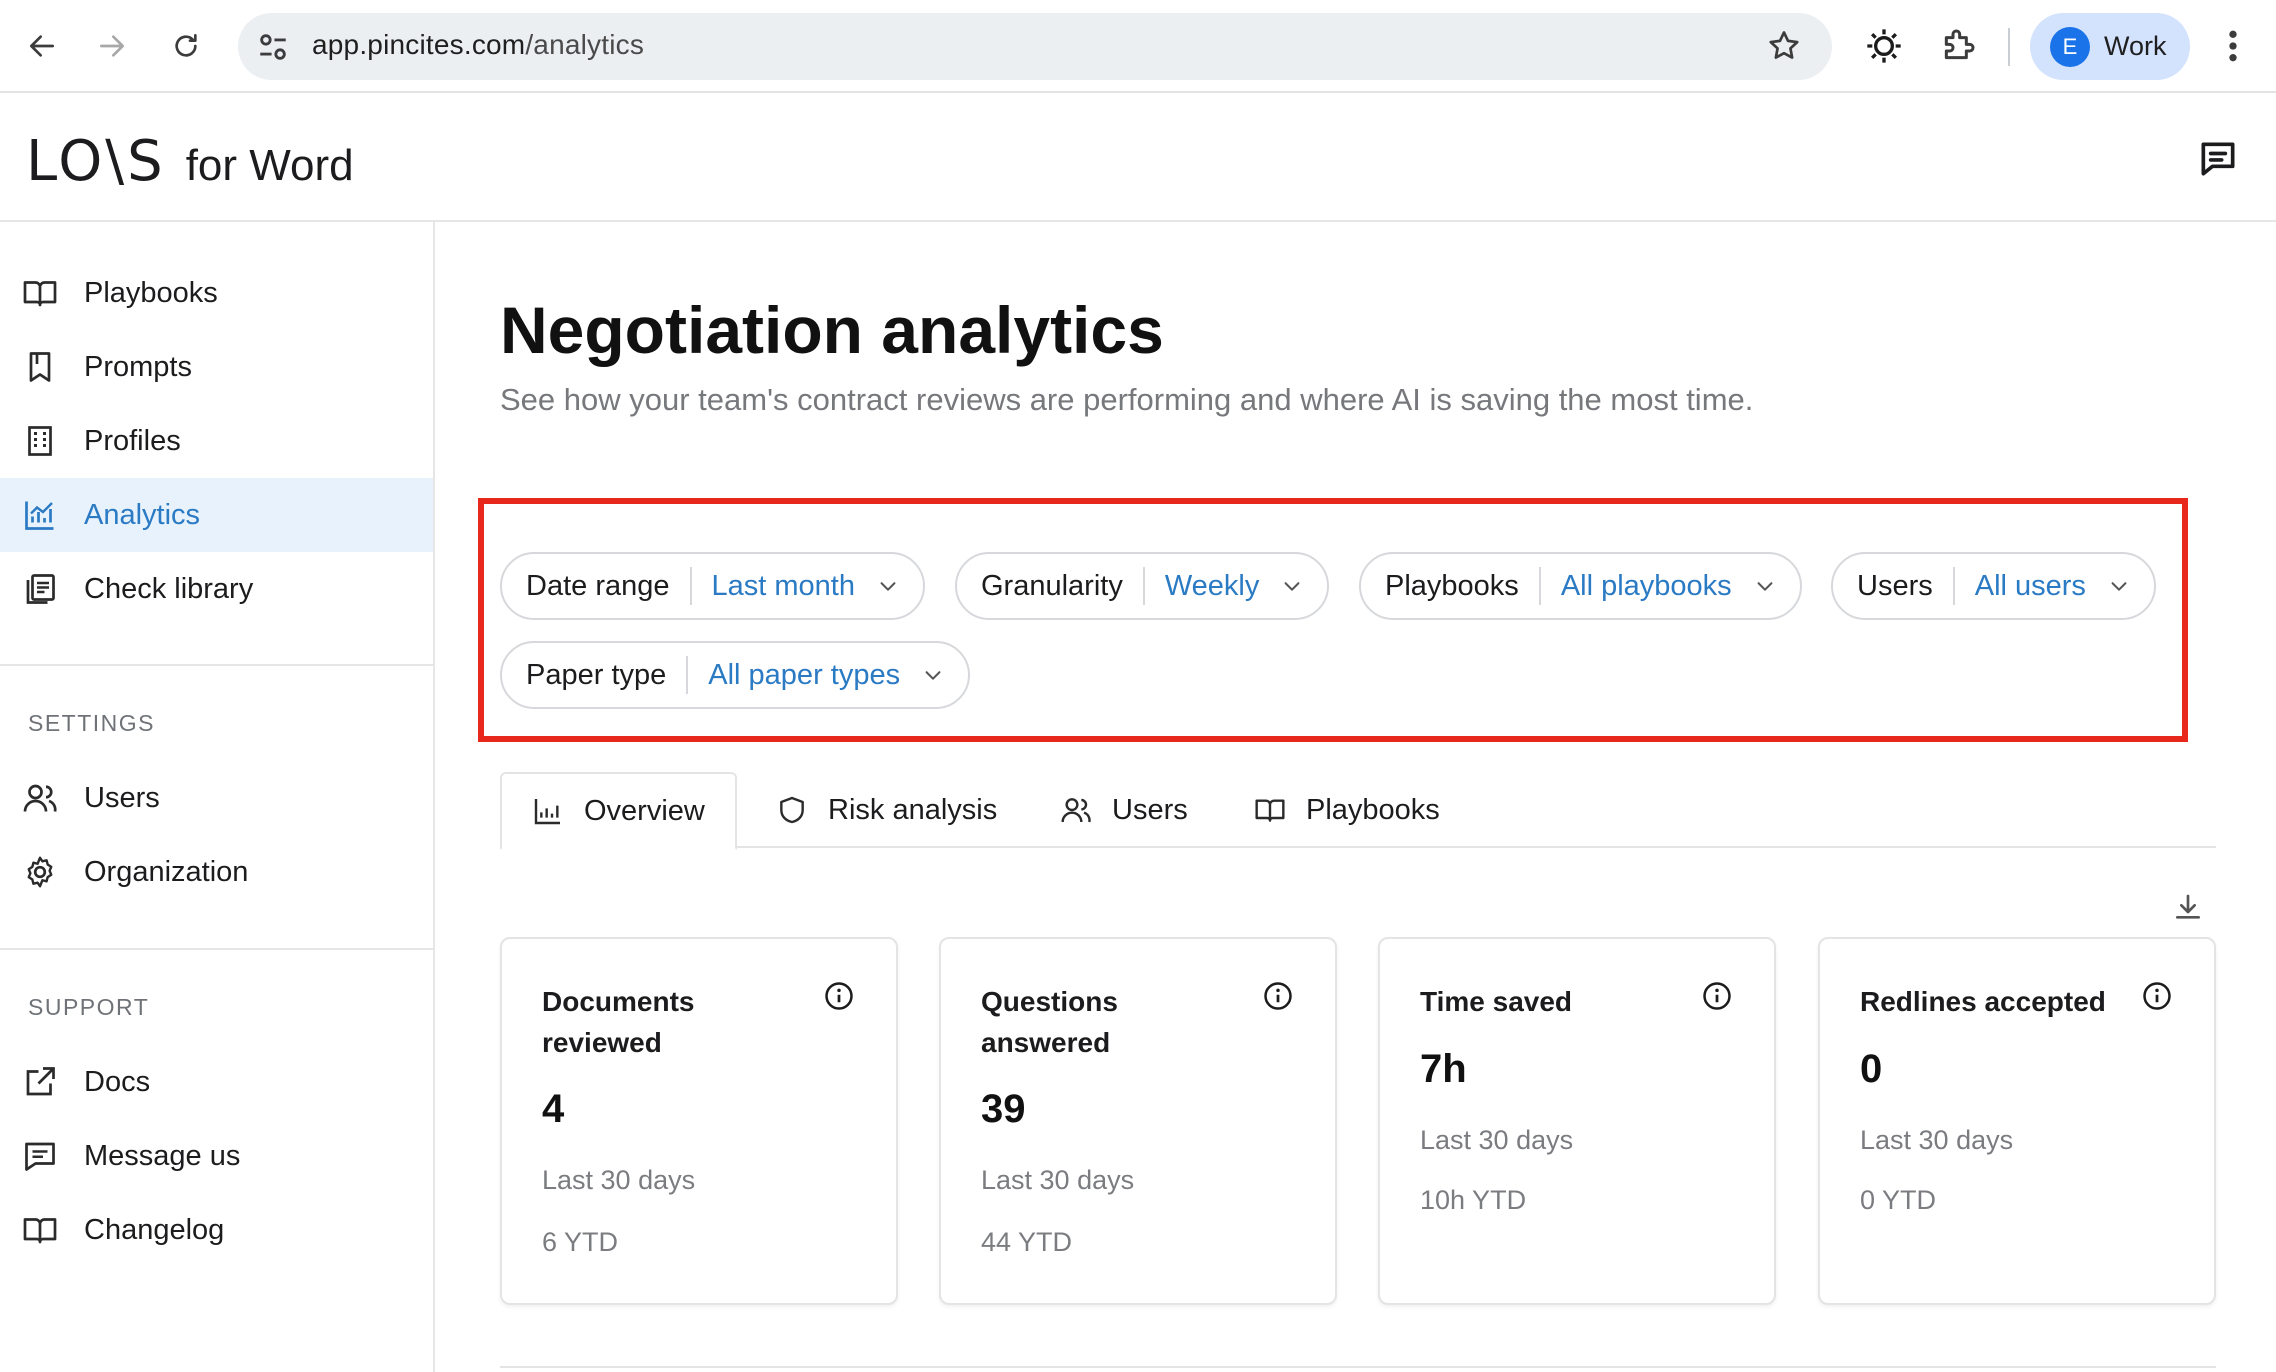 The width and height of the screenshot is (2276, 1372). I want to click on tab-risk-analysis: Risk analysis, so click(886, 810).